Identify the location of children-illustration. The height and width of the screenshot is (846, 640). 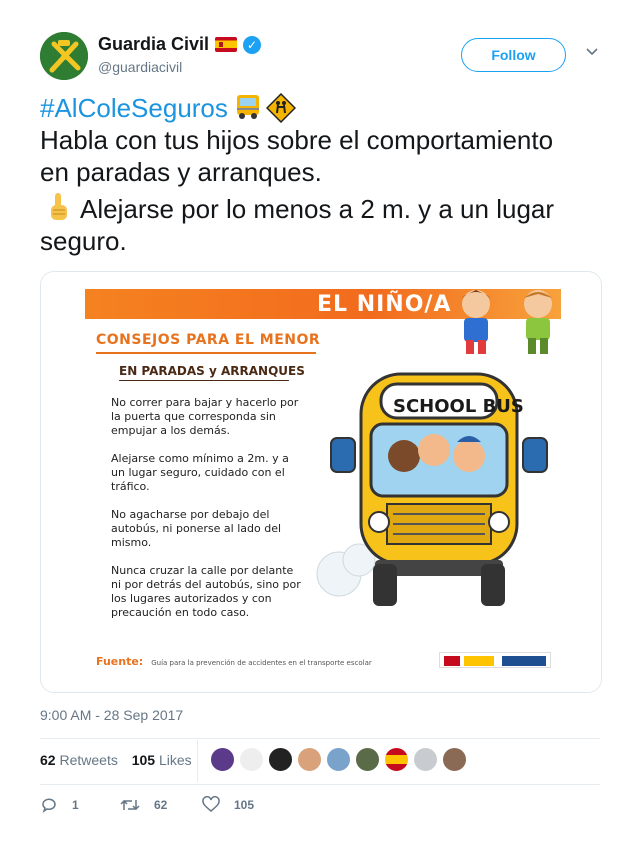
(506, 322).